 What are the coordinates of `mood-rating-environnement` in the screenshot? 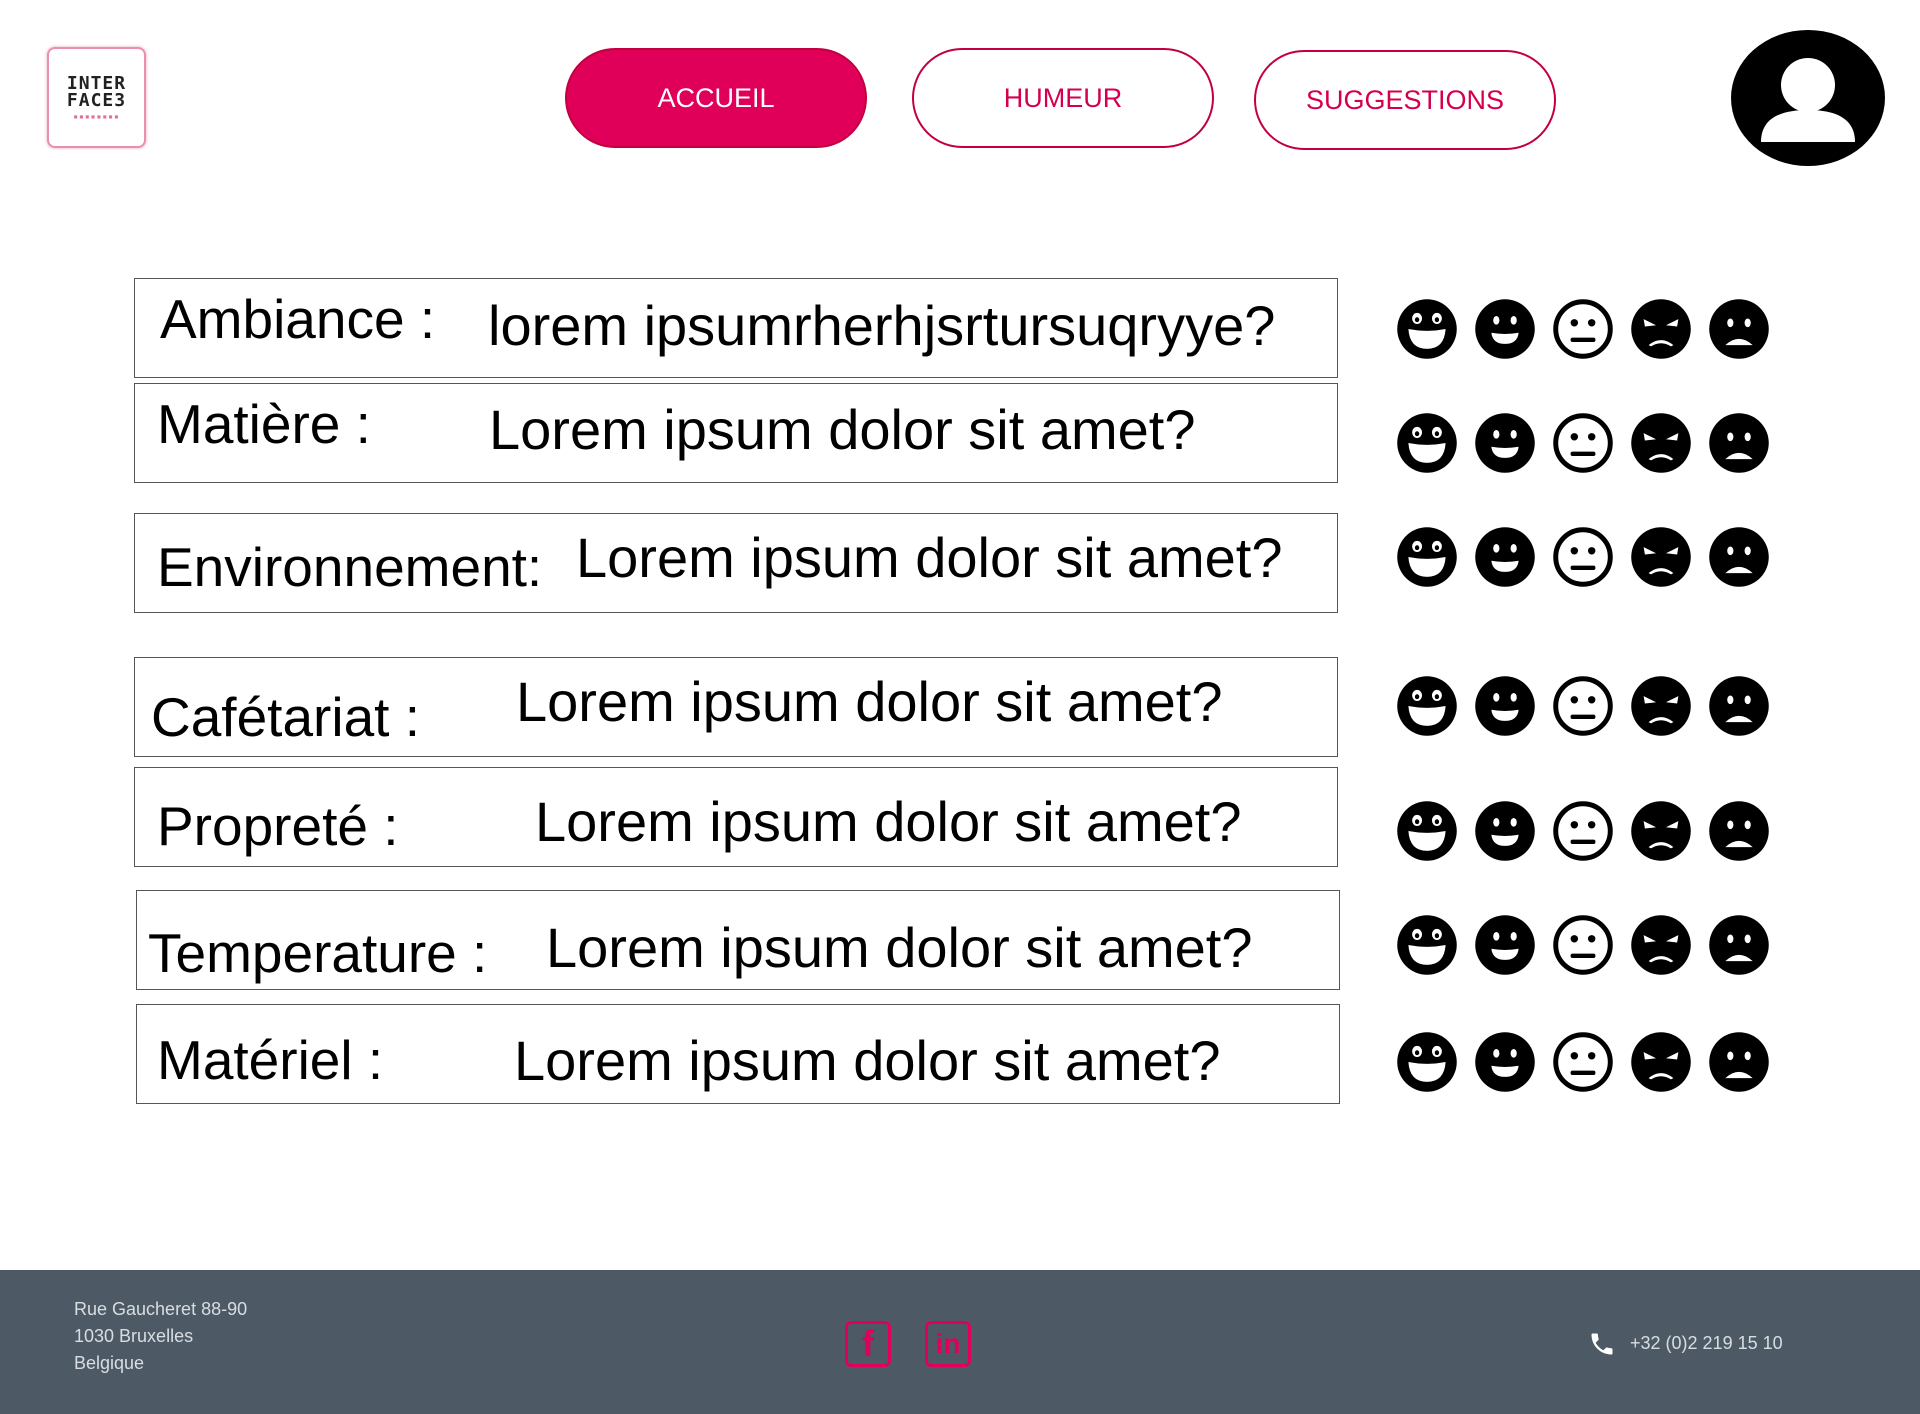 It's located at (1583, 557).